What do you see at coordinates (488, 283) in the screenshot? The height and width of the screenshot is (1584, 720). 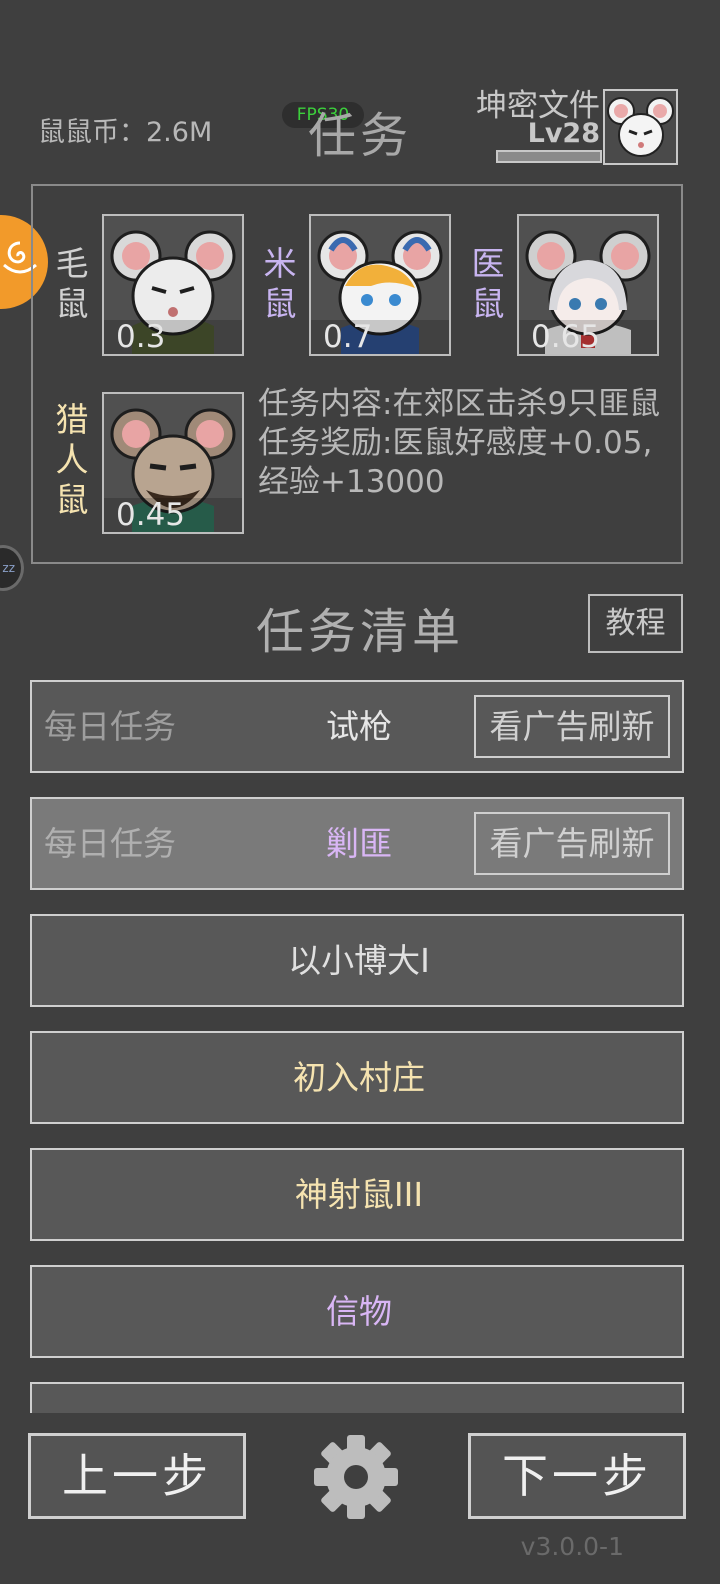 I see `npc-name-yi: 医鼠` at bounding box center [488, 283].